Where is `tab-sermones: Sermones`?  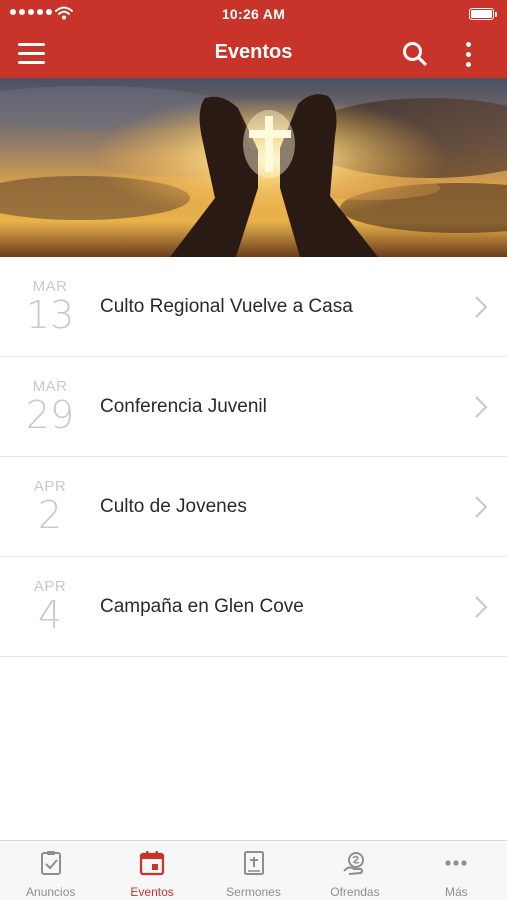 tab-sermones: Sermones is located at coordinates (253, 870).